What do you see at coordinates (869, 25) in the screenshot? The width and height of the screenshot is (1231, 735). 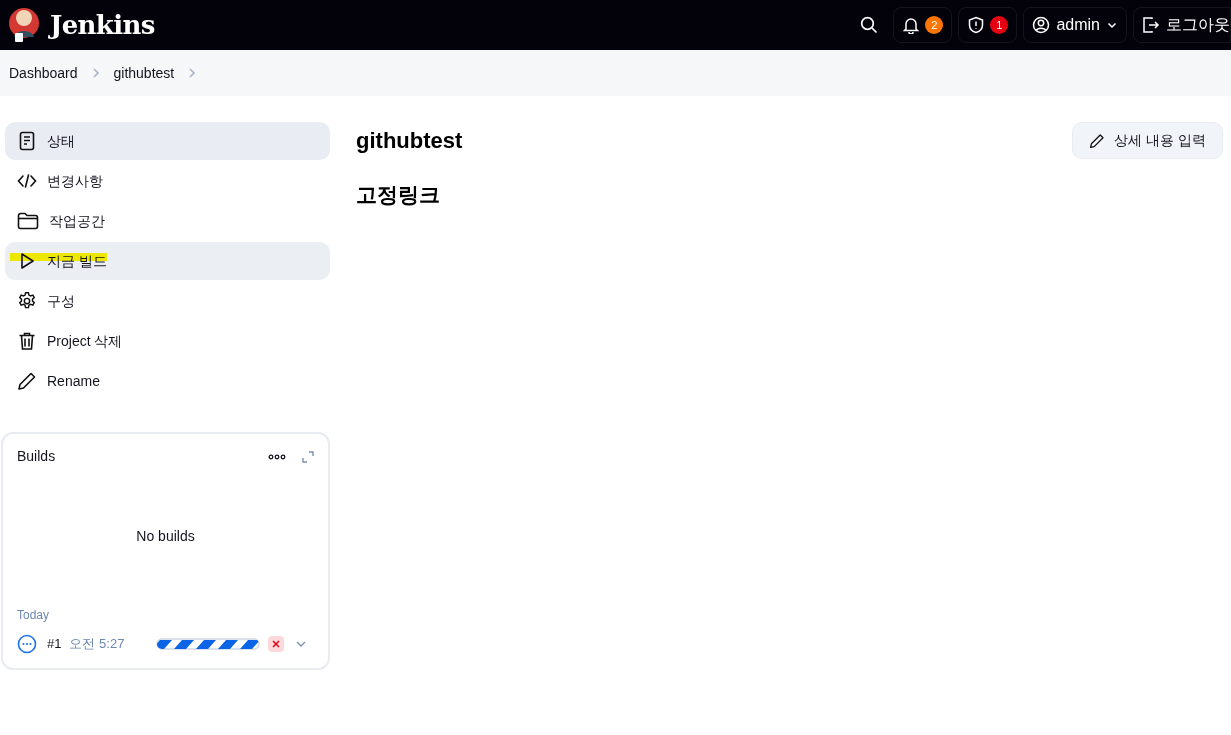 I see `search-icon` at bounding box center [869, 25].